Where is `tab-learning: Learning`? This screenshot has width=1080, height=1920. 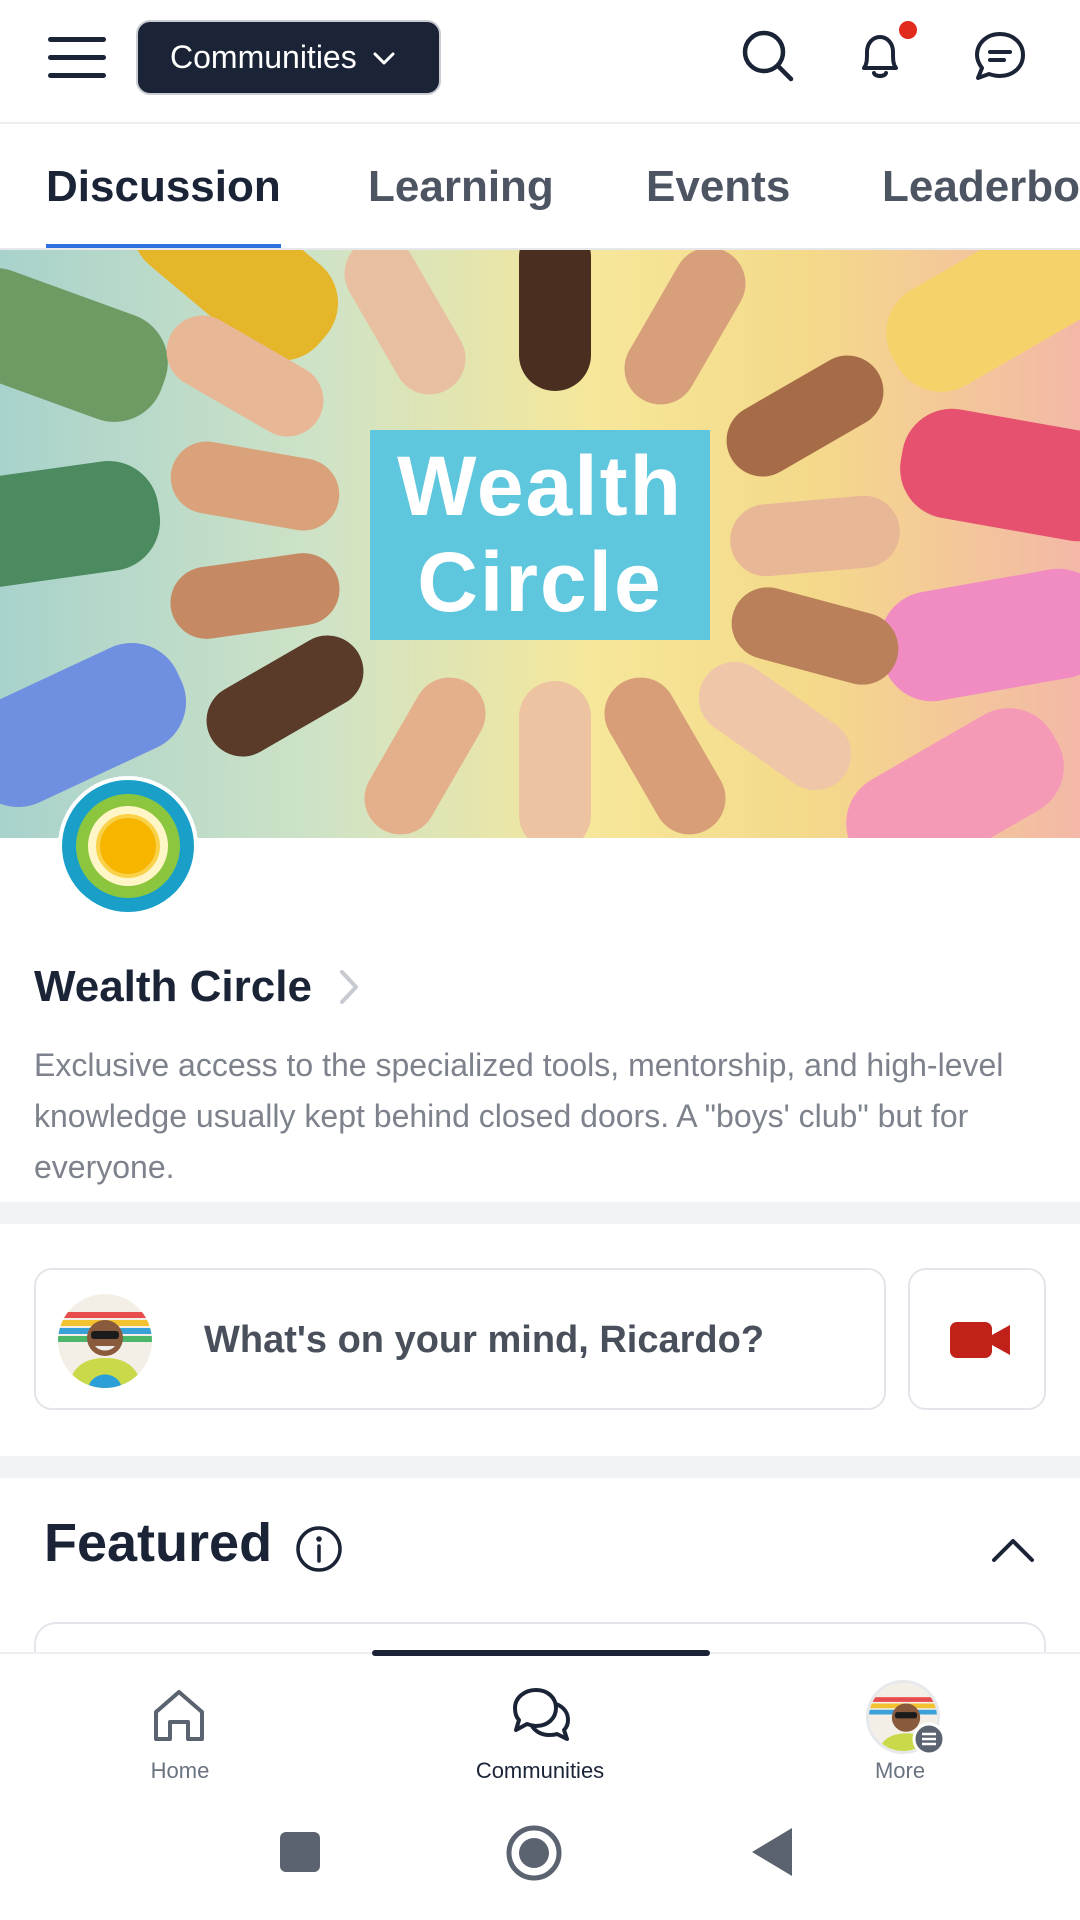
tab-learning: Learning is located at coordinates (461, 187).